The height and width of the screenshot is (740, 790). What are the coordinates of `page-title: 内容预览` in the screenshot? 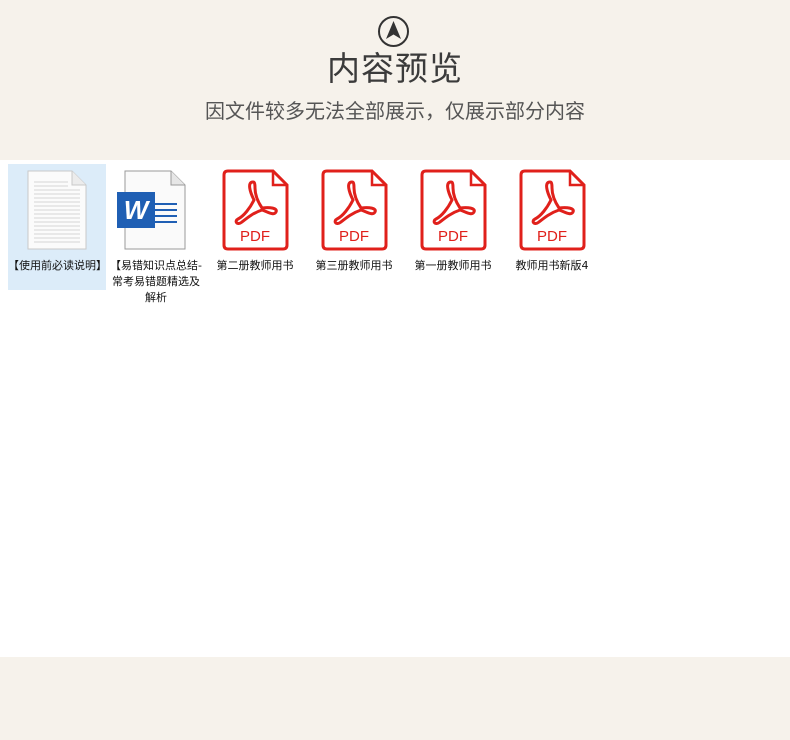 It's located at (395, 68).